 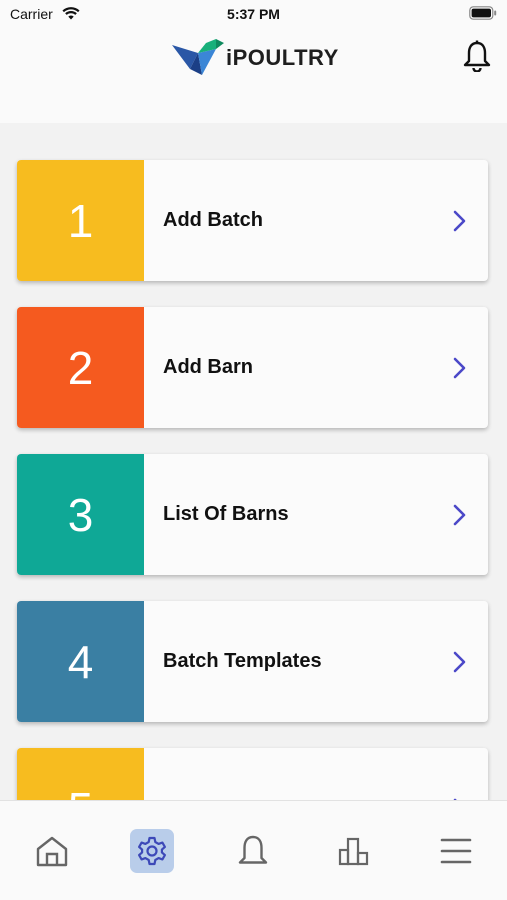 I want to click on menu-item-number: 3, so click(x=80, y=514).